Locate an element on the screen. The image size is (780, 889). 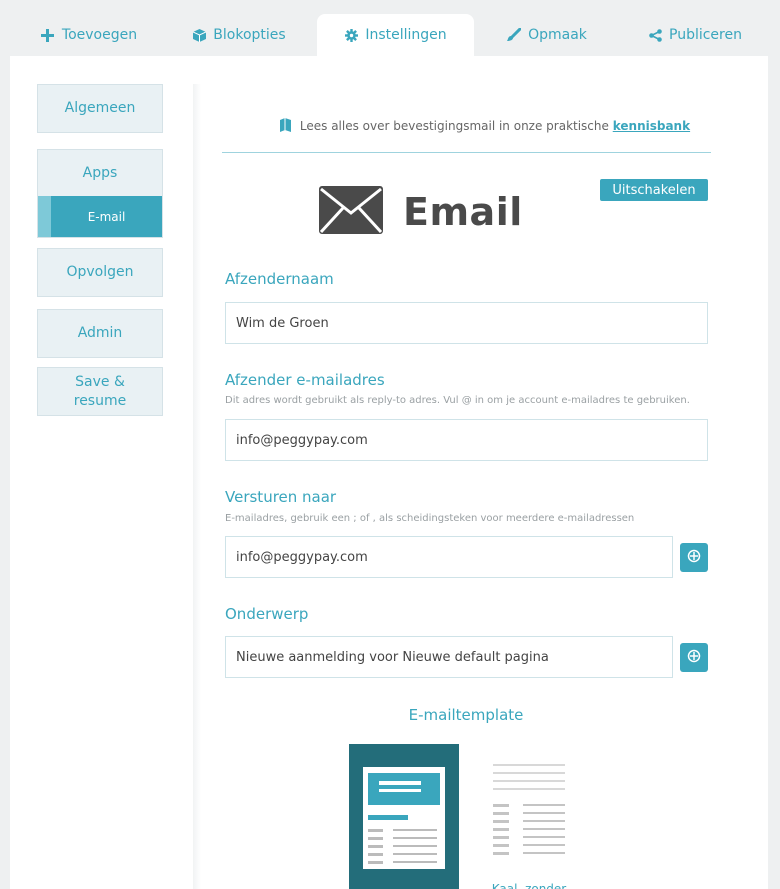
tab-instellingen: Instellingen is located at coordinates (395, 35).